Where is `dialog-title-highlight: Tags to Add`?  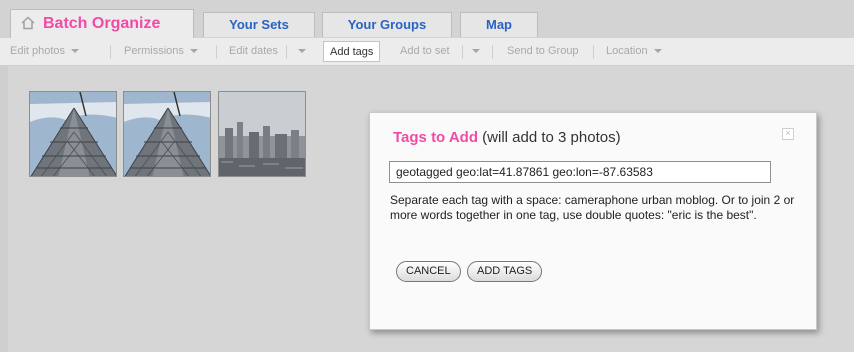
dialog-title-highlight: Tags to Add is located at coordinates (435, 137).